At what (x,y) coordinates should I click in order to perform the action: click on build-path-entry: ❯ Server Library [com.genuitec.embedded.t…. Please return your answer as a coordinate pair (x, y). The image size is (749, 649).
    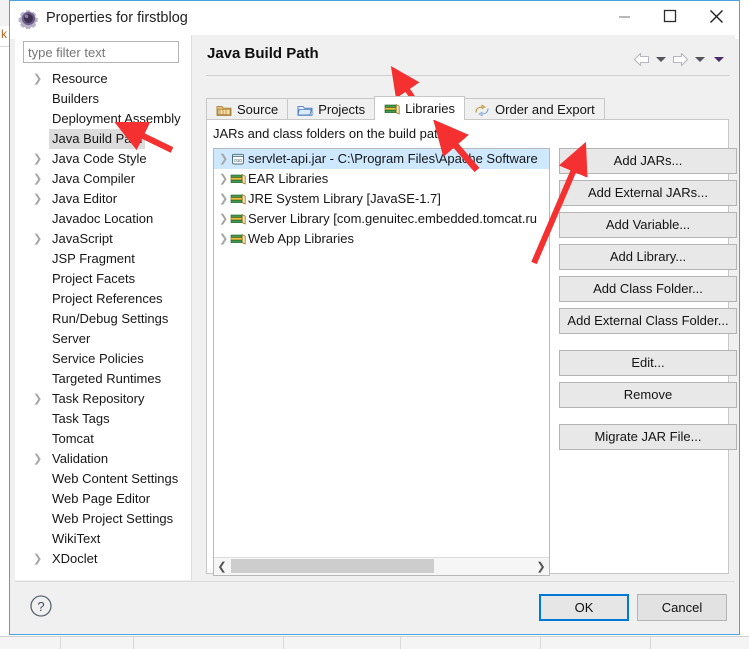
    Looking at the image, I should click on (381, 219).